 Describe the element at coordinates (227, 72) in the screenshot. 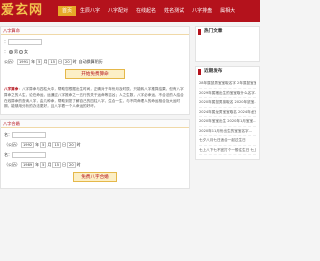

I see `recent-title-row: 近期发布` at that location.